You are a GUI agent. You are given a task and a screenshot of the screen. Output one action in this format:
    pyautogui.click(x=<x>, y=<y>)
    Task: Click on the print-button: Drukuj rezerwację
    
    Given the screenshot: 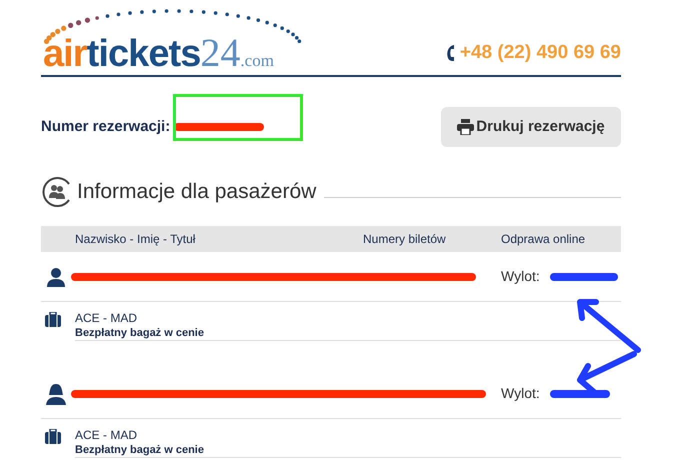 What is the action you would take?
    pyautogui.click(x=531, y=127)
    